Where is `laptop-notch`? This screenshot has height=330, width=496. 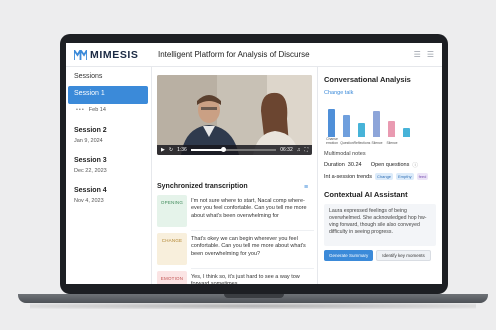 laptop-notch is located at coordinates (254, 296).